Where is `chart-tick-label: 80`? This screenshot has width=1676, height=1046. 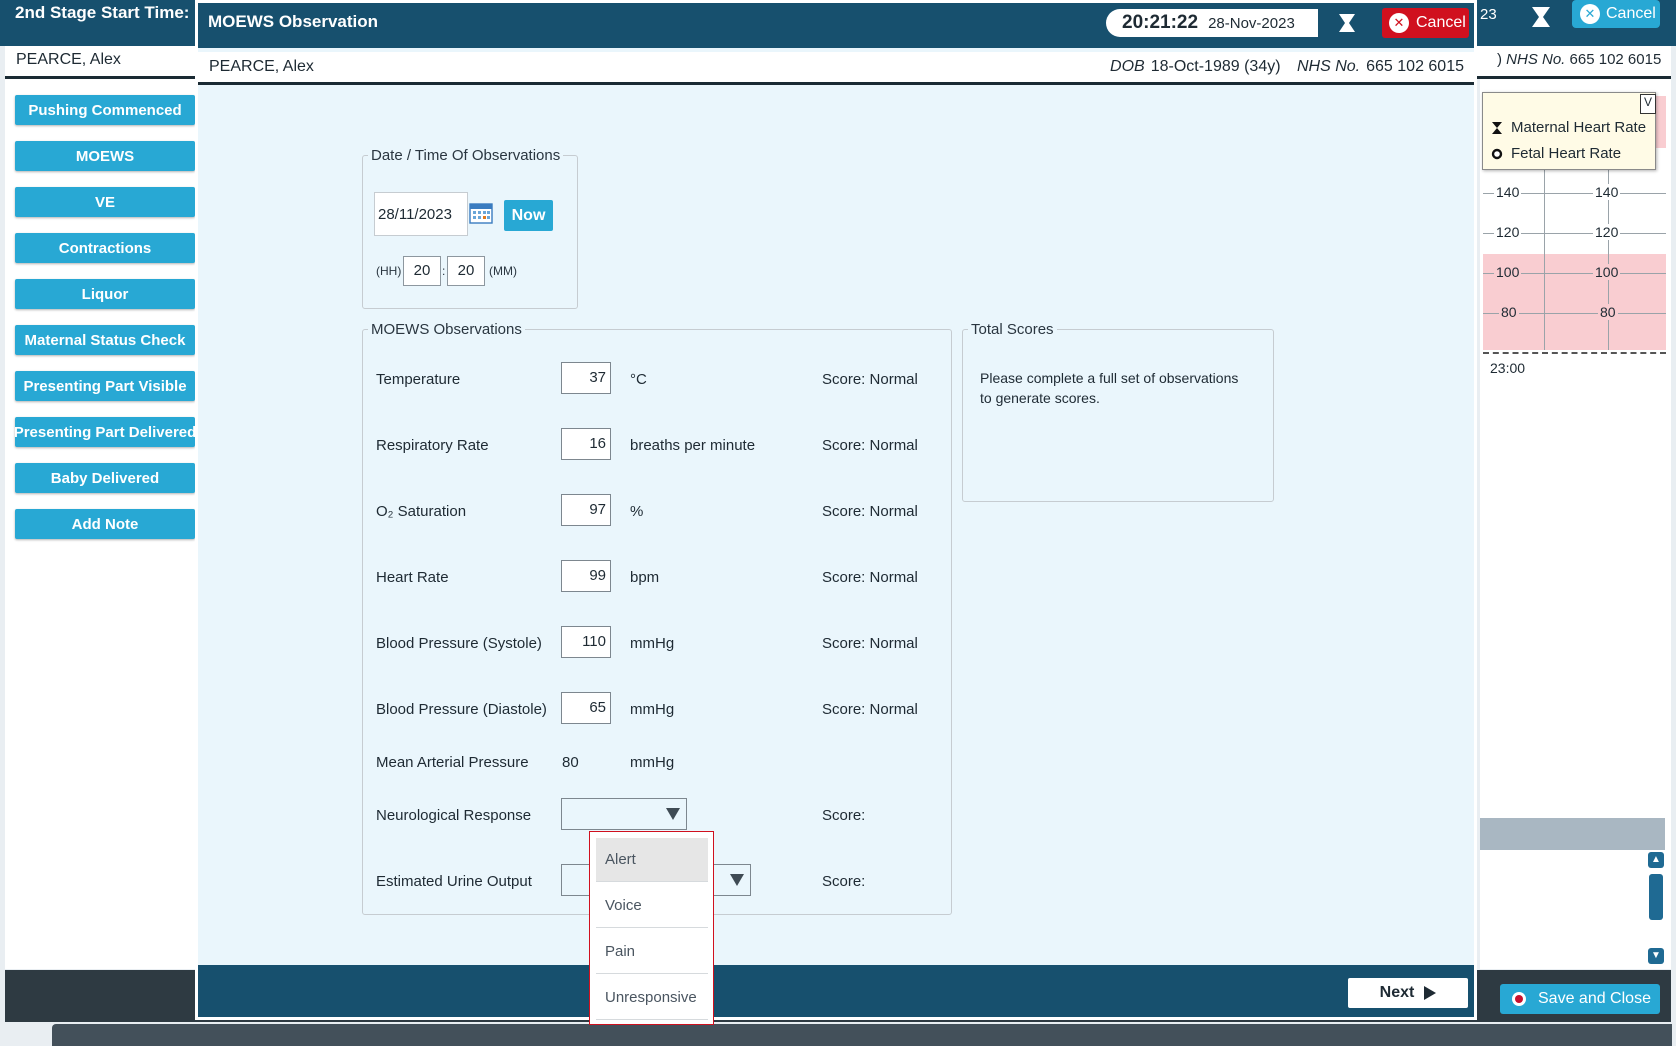 chart-tick-label: 80 is located at coordinates (1509, 312).